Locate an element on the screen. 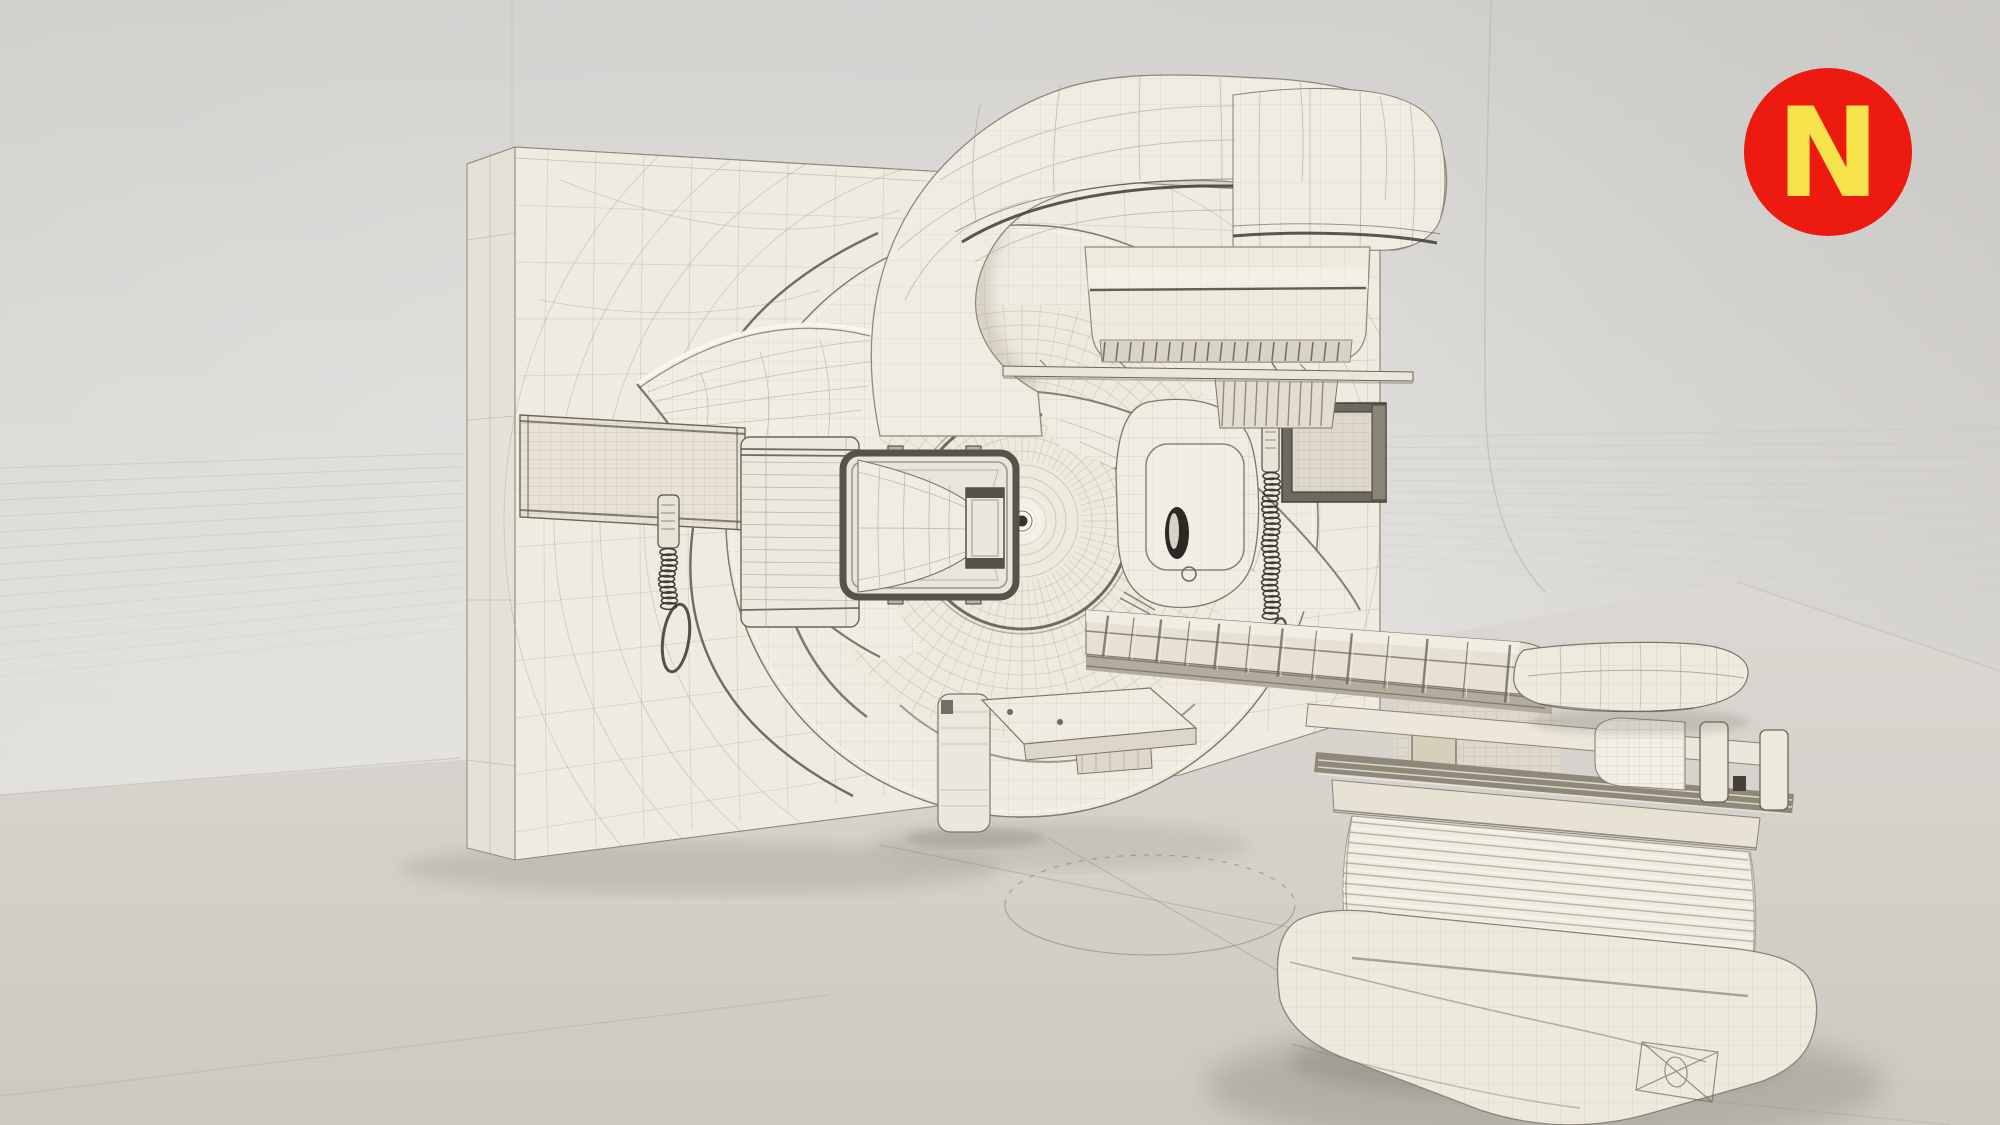 Image resolution: width=2000 pixels, height=1125 pixels. imaging-arm is located at coordinates (1187, 510).